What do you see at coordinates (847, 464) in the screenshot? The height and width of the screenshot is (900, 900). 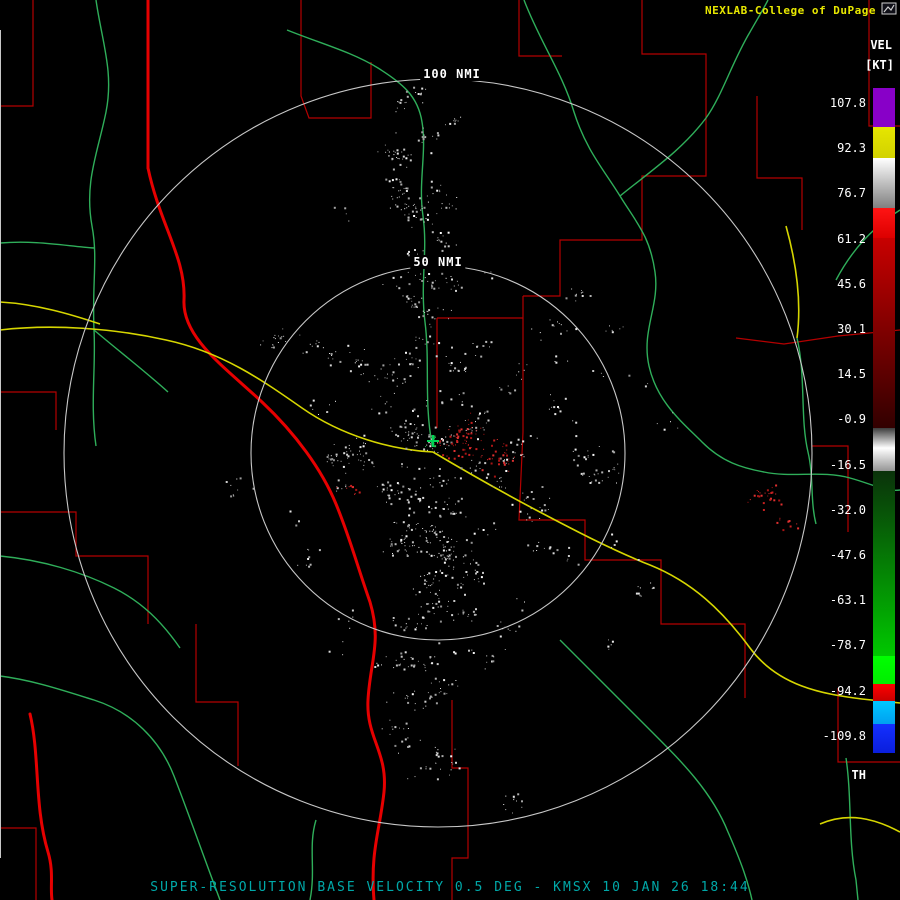 I see `colorbar-tick-label: -16.5` at bounding box center [847, 464].